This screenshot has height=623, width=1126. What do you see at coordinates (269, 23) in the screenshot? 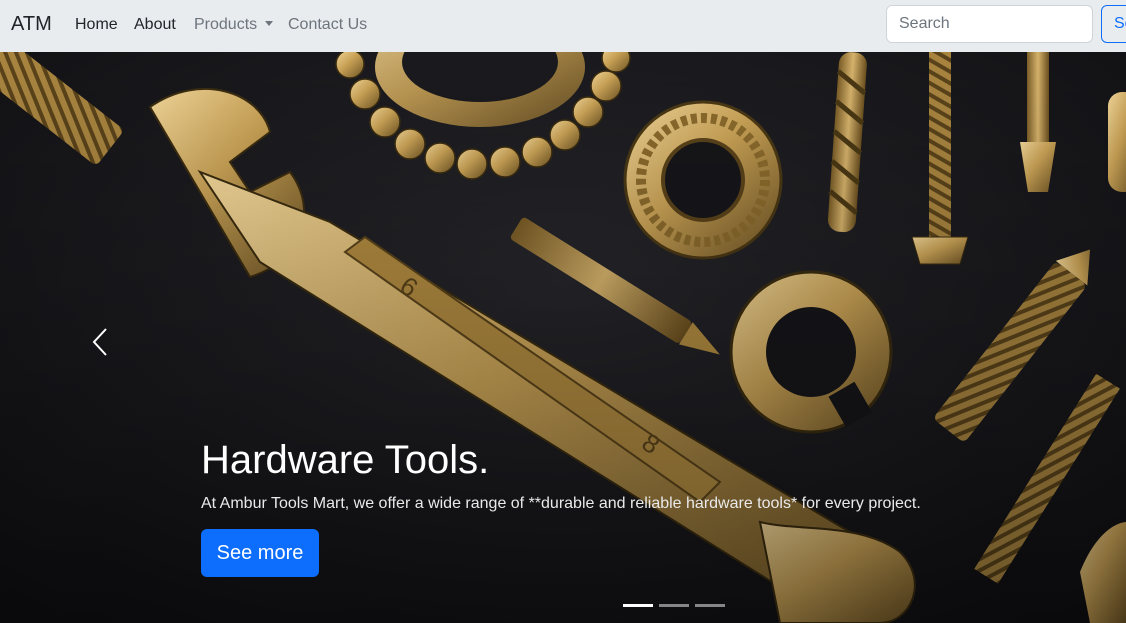
I see `chevron-down-icon` at bounding box center [269, 23].